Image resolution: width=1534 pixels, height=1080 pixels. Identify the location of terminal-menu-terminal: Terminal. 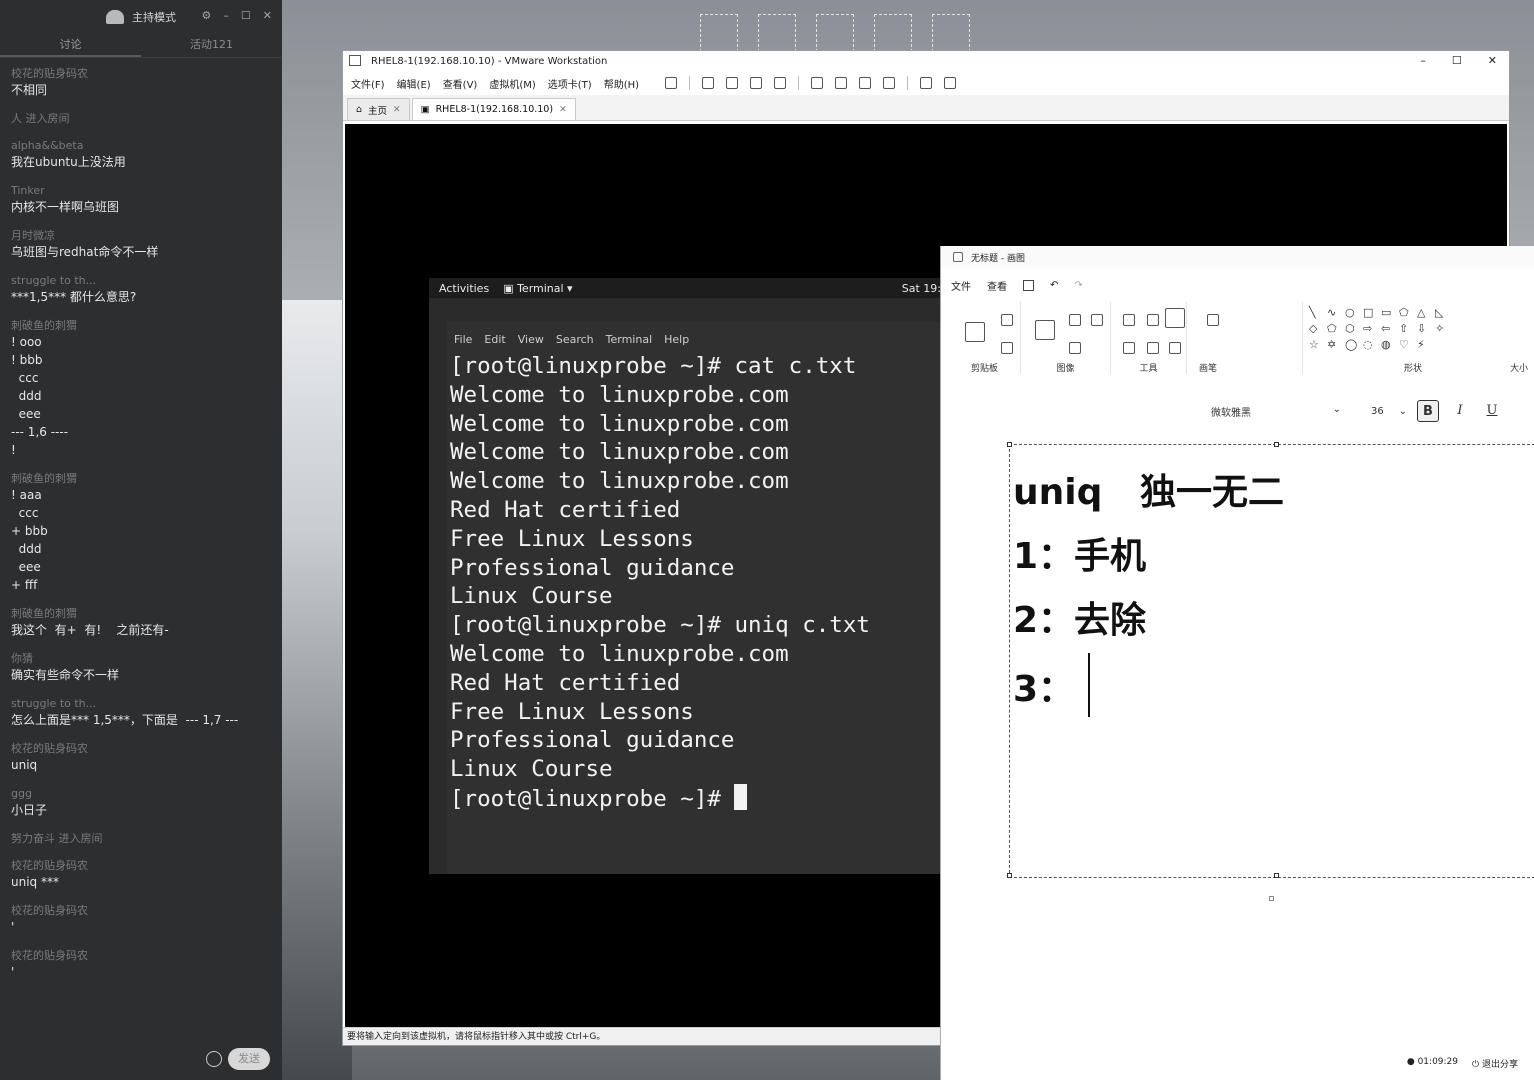
(629, 339).